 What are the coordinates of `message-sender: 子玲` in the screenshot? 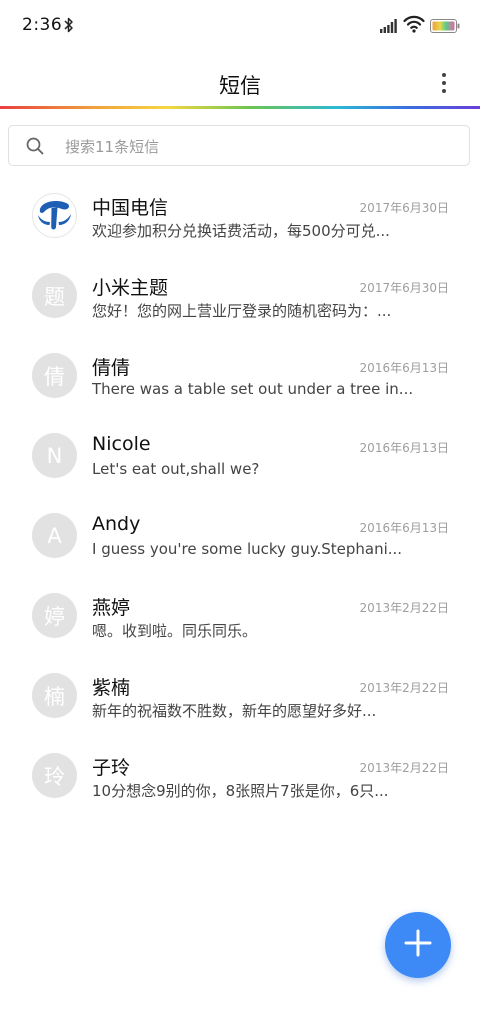 It's located at (111, 768).